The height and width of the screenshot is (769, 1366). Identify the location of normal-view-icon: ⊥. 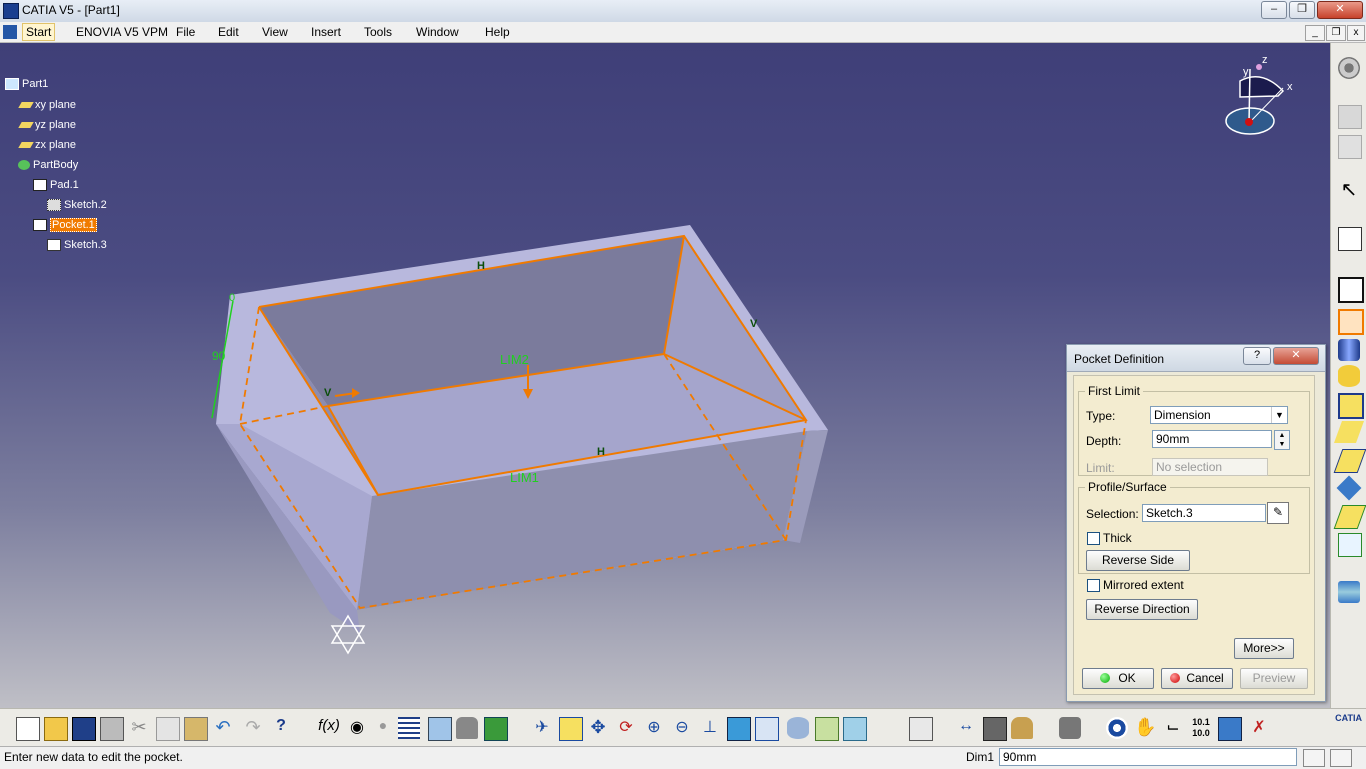
(710, 728).